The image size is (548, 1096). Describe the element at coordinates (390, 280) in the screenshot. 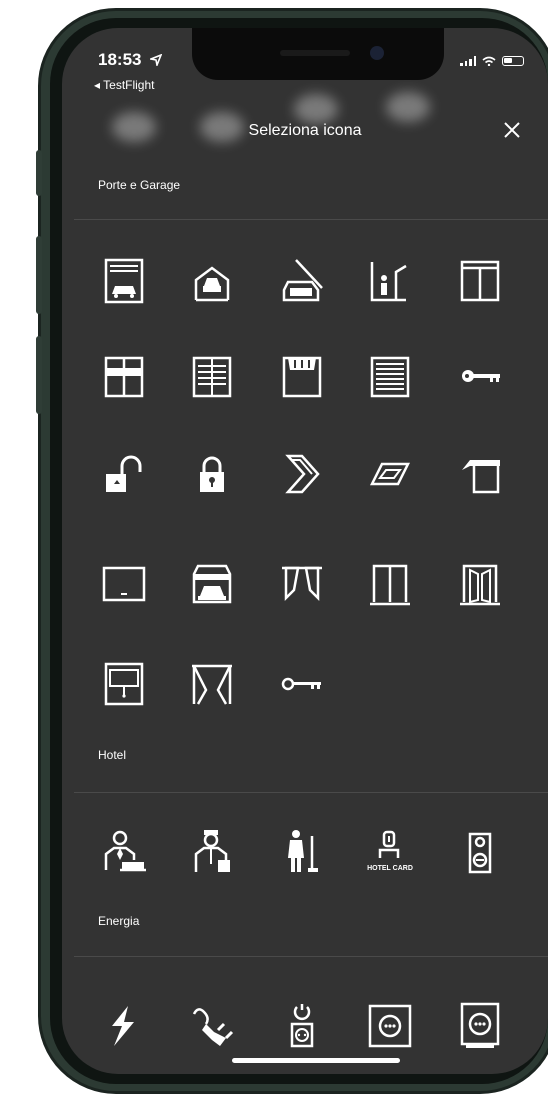

I see `person-gate-icon` at that location.